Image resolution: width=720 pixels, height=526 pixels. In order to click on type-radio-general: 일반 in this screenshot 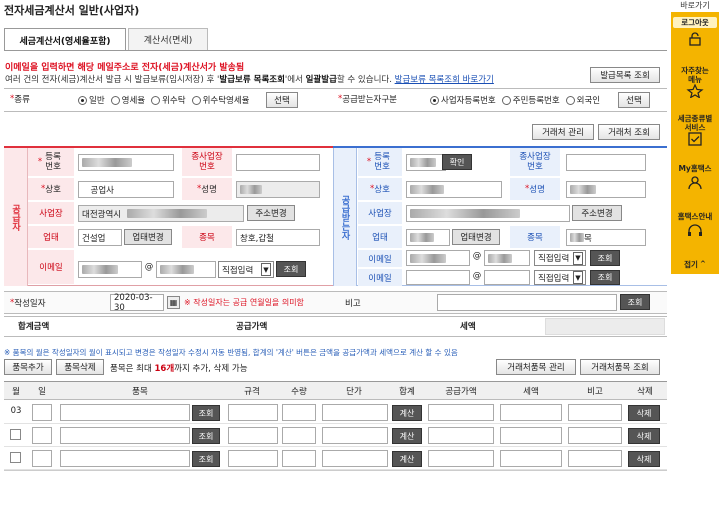, I will do `click(91, 100)`.